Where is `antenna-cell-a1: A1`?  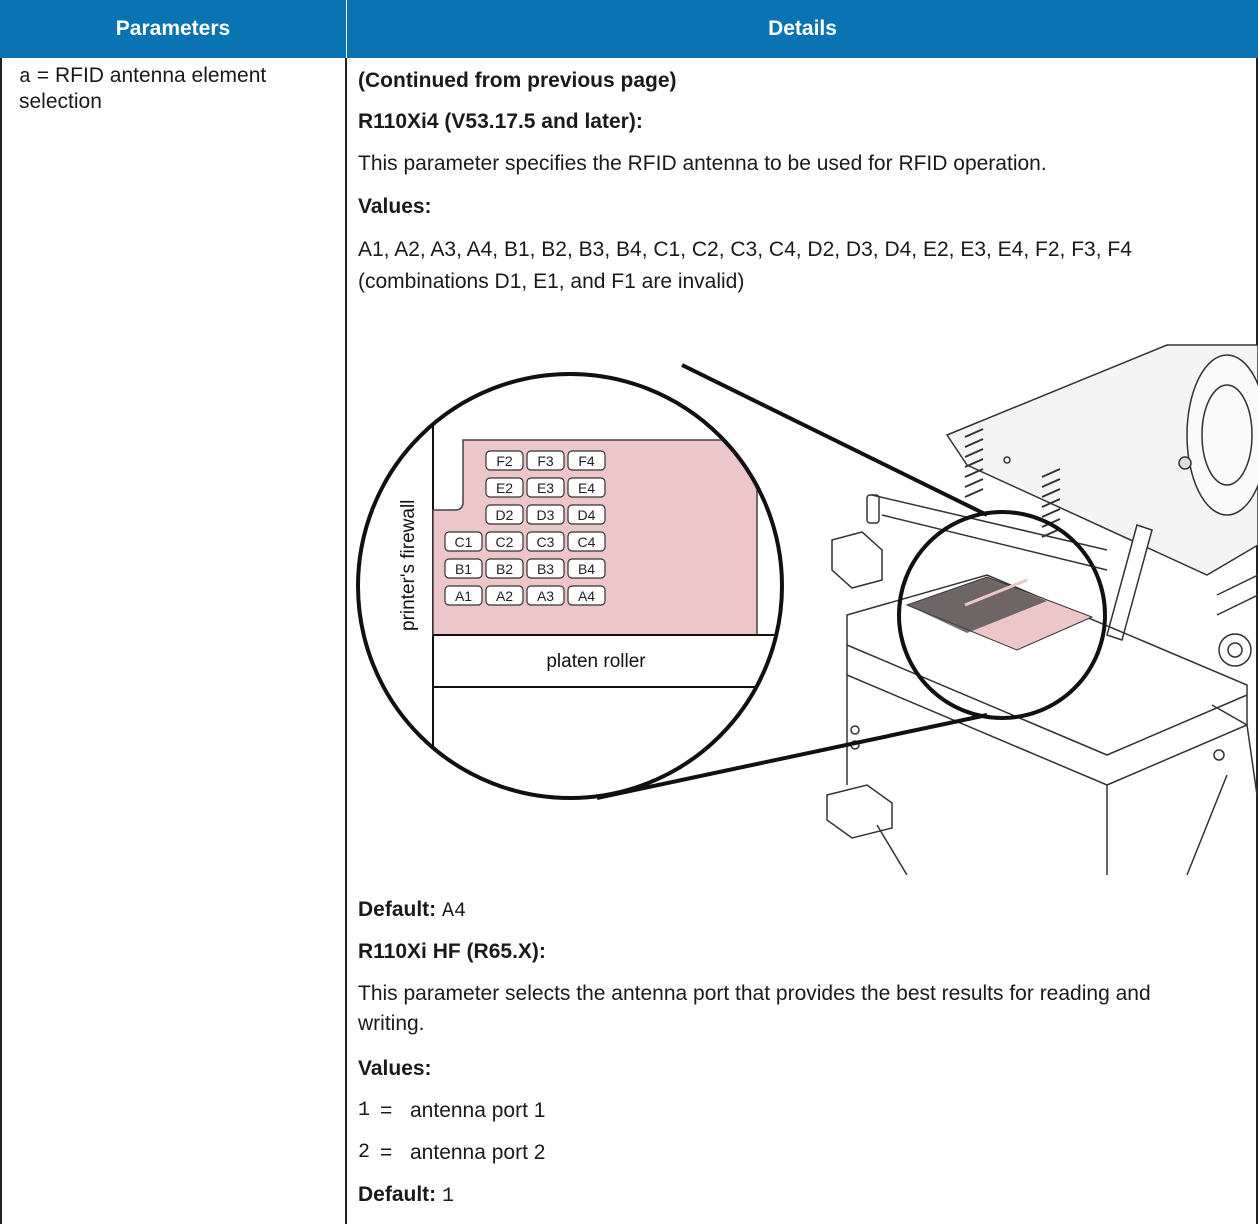 antenna-cell-a1: A1 is located at coordinates (463, 595).